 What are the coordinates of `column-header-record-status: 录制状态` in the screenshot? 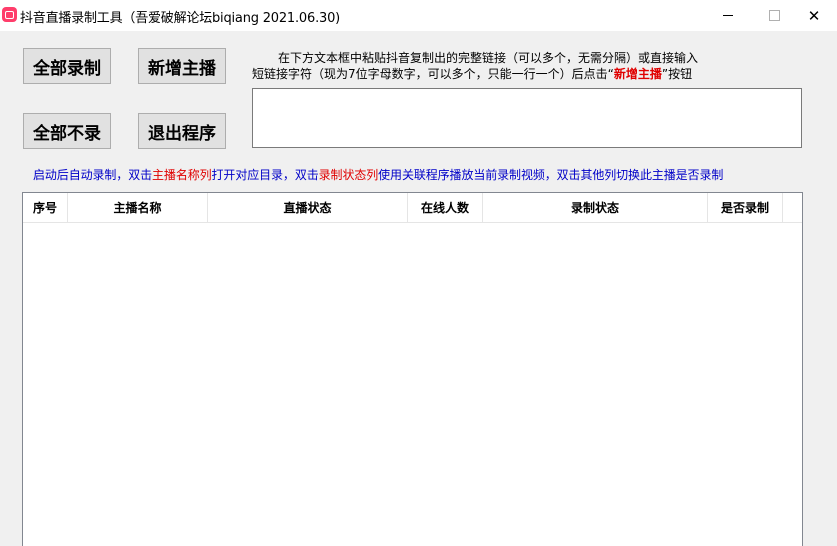 It's located at (595, 207).